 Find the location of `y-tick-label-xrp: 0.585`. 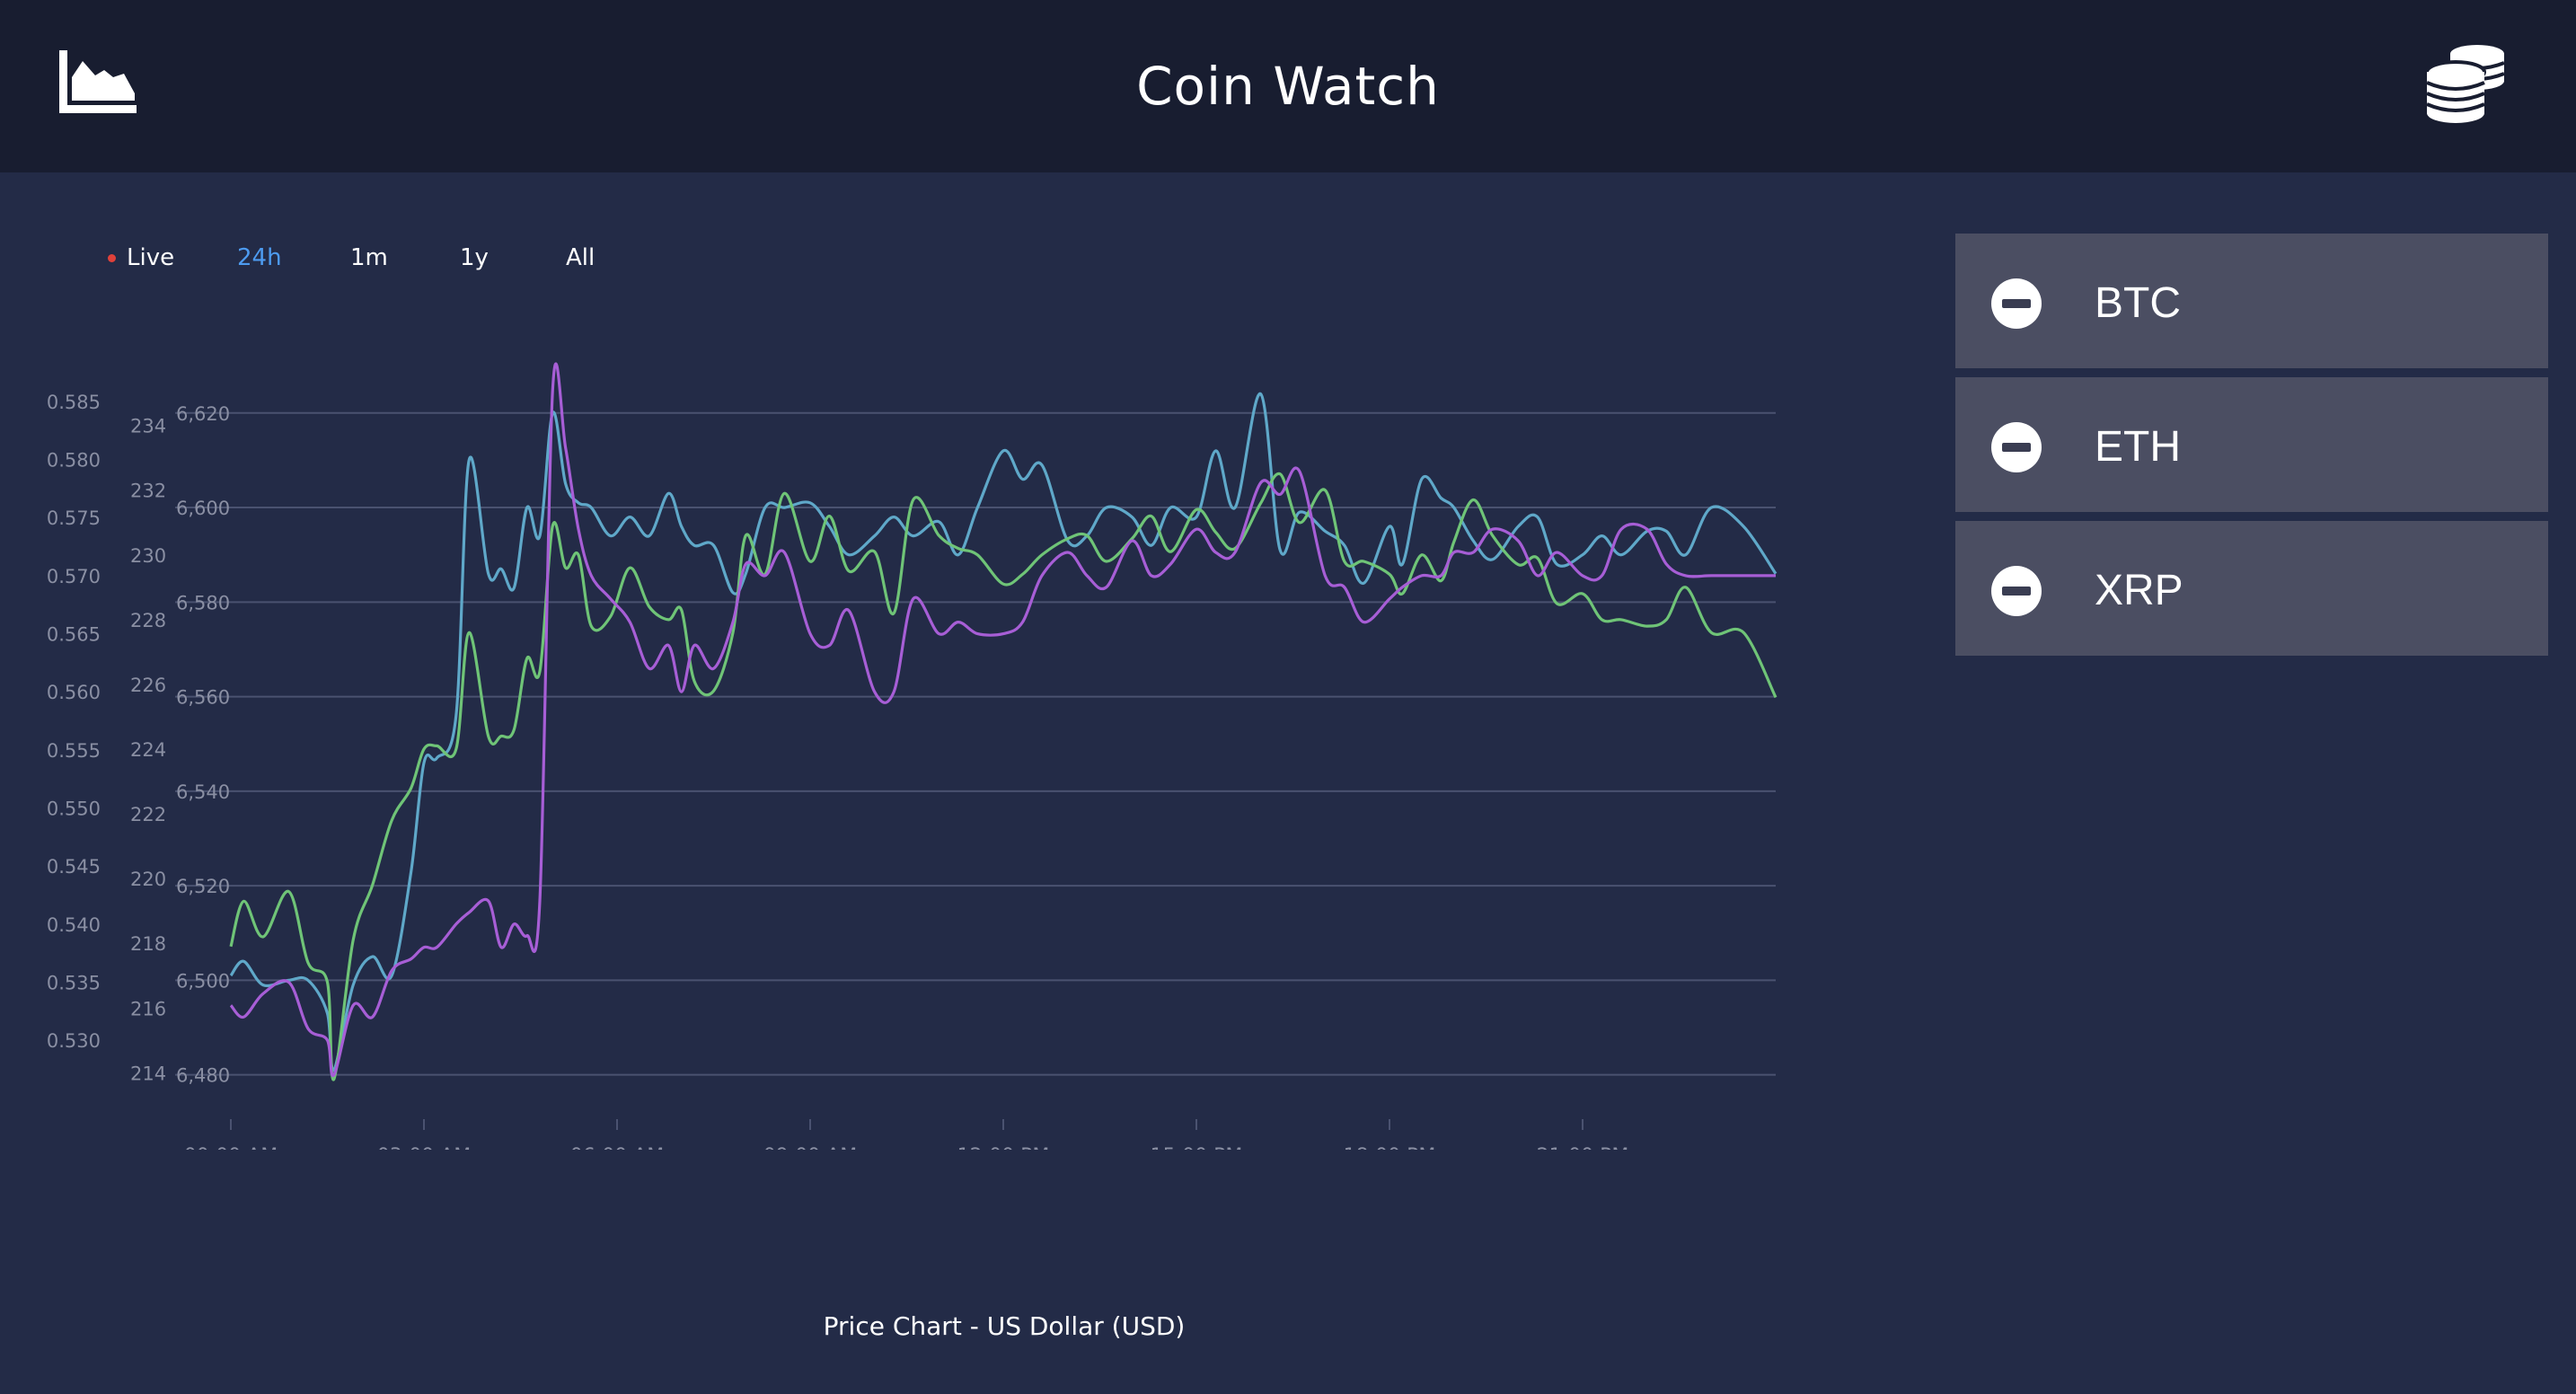

y-tick-label-xrp: 0.585 is located at coordinates (74, 402).